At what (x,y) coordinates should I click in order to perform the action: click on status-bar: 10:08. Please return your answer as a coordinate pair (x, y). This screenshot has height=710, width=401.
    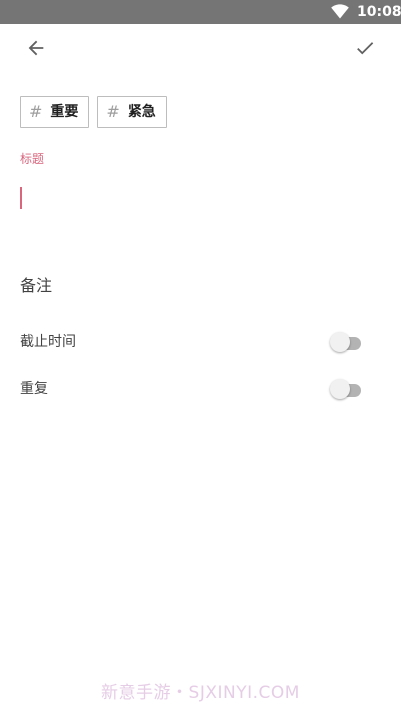
    Looking at the image, I should click on (200, 12).